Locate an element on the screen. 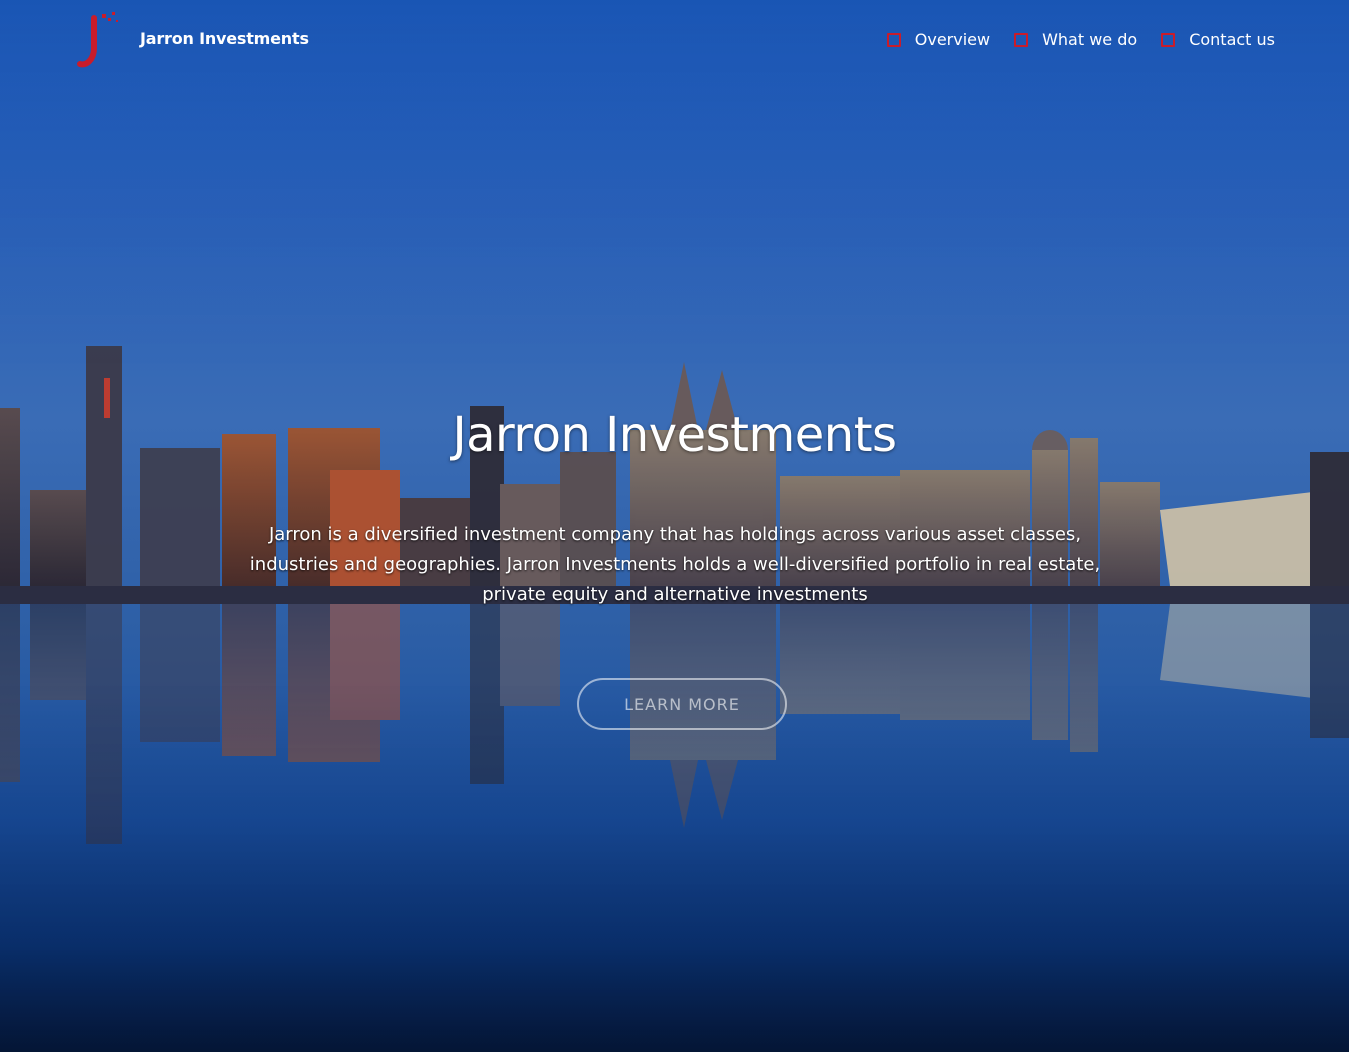  nav-item-what-we-do: What we do is located at coordinates (1075, 39).